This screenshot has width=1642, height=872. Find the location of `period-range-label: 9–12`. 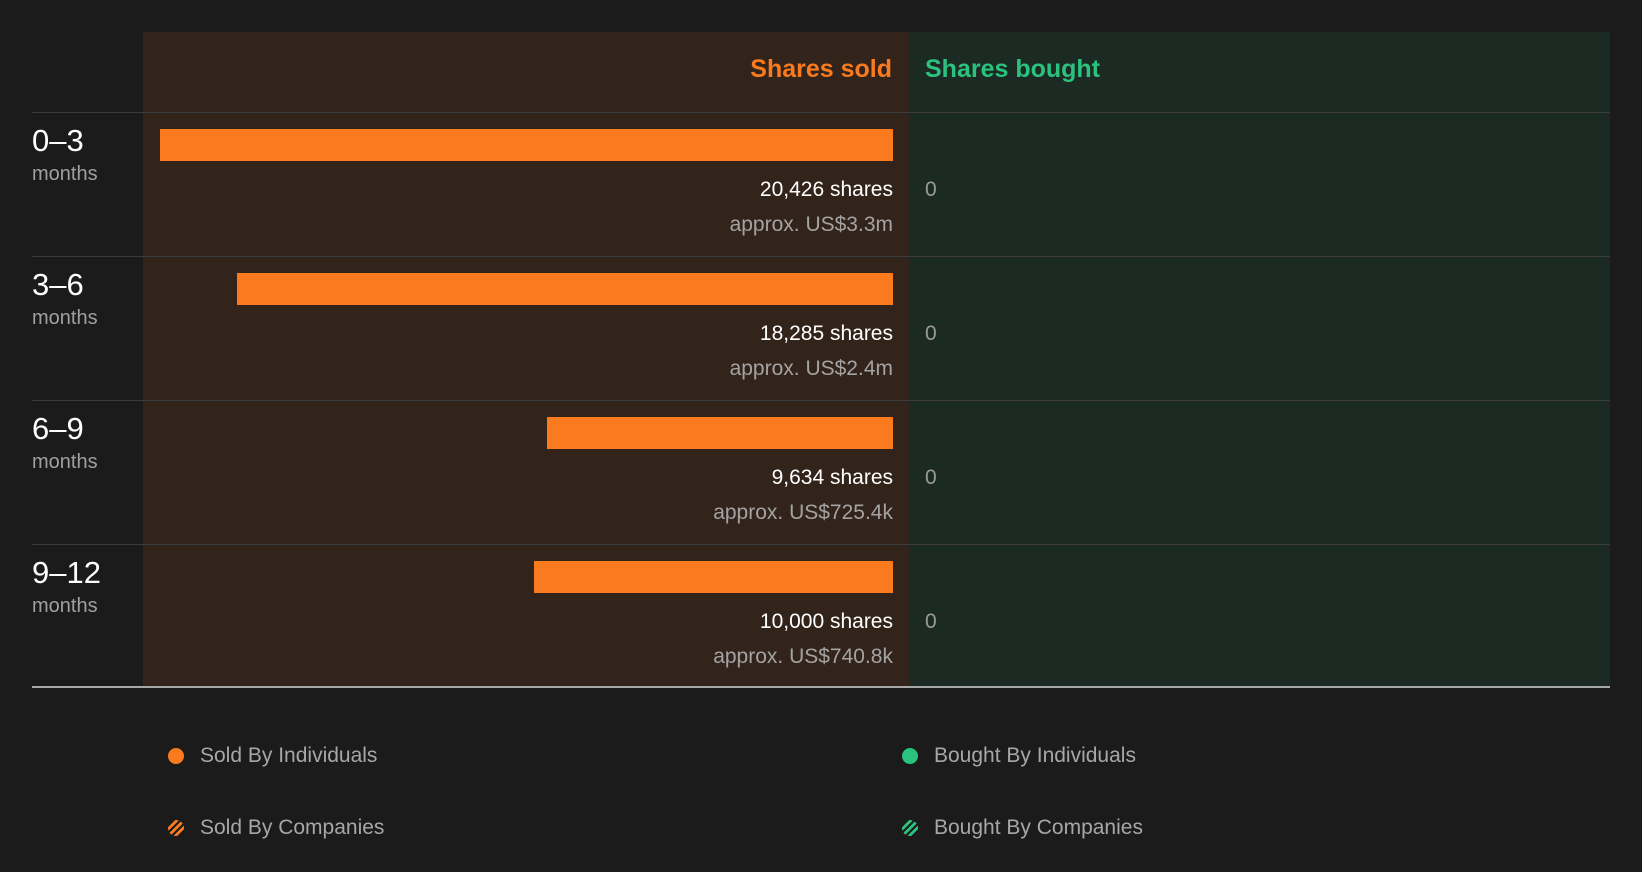

period-range-label: 9–12 is located at coordinates (66, 572).